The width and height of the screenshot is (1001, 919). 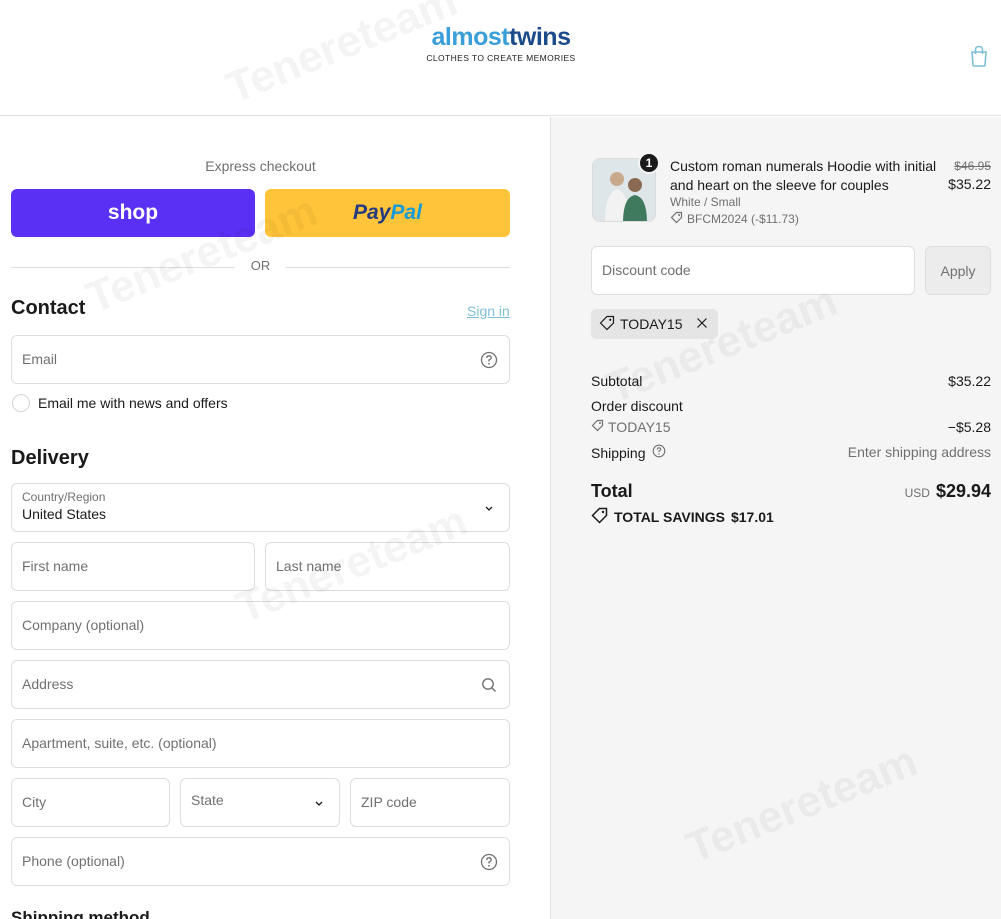 I want to click on order-discount-code-text: TODAY15, so click(x=639, y=427).